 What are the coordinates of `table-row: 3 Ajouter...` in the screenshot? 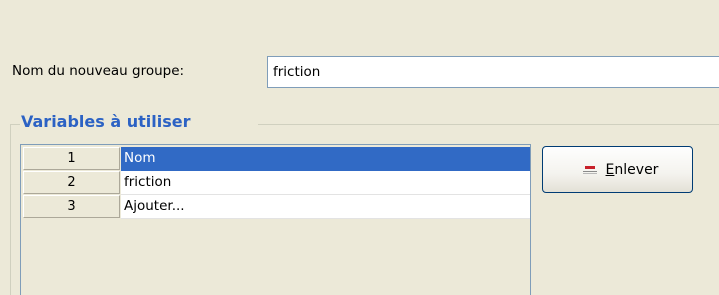 It's located at (275, 207).